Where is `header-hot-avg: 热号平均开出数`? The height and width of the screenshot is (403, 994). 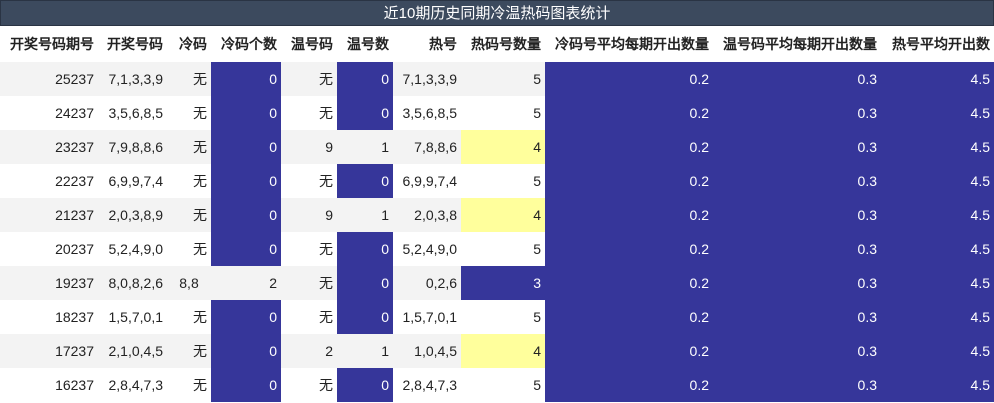 header-hot-avg: 热号平均开出数 is located at coordinates (937, 44).